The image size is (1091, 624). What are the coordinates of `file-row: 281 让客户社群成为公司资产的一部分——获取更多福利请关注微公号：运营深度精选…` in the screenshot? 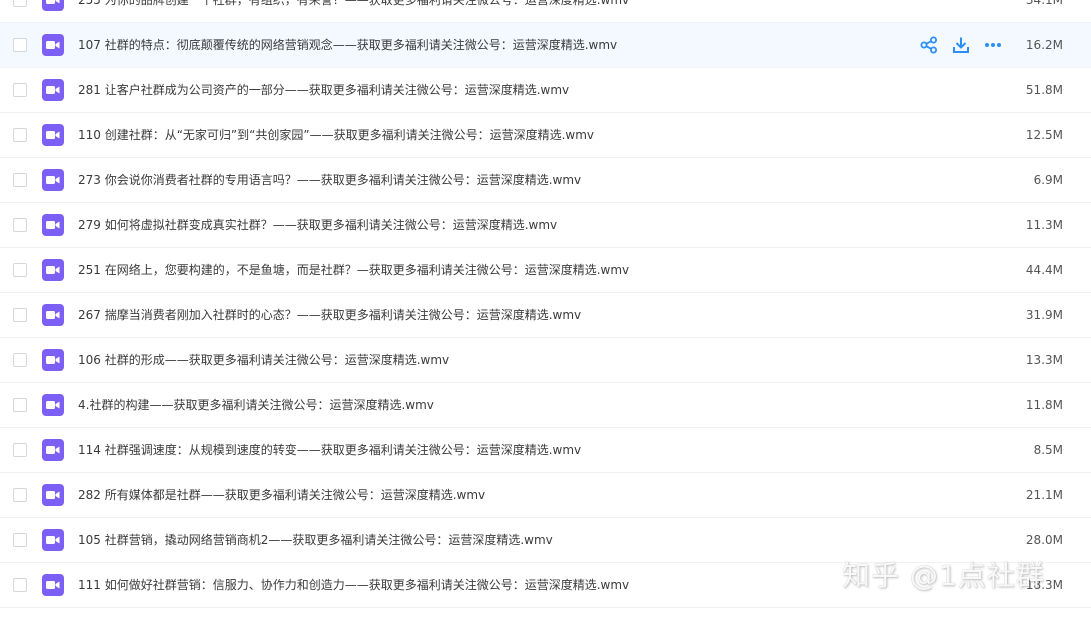 It's located at (545, 90).